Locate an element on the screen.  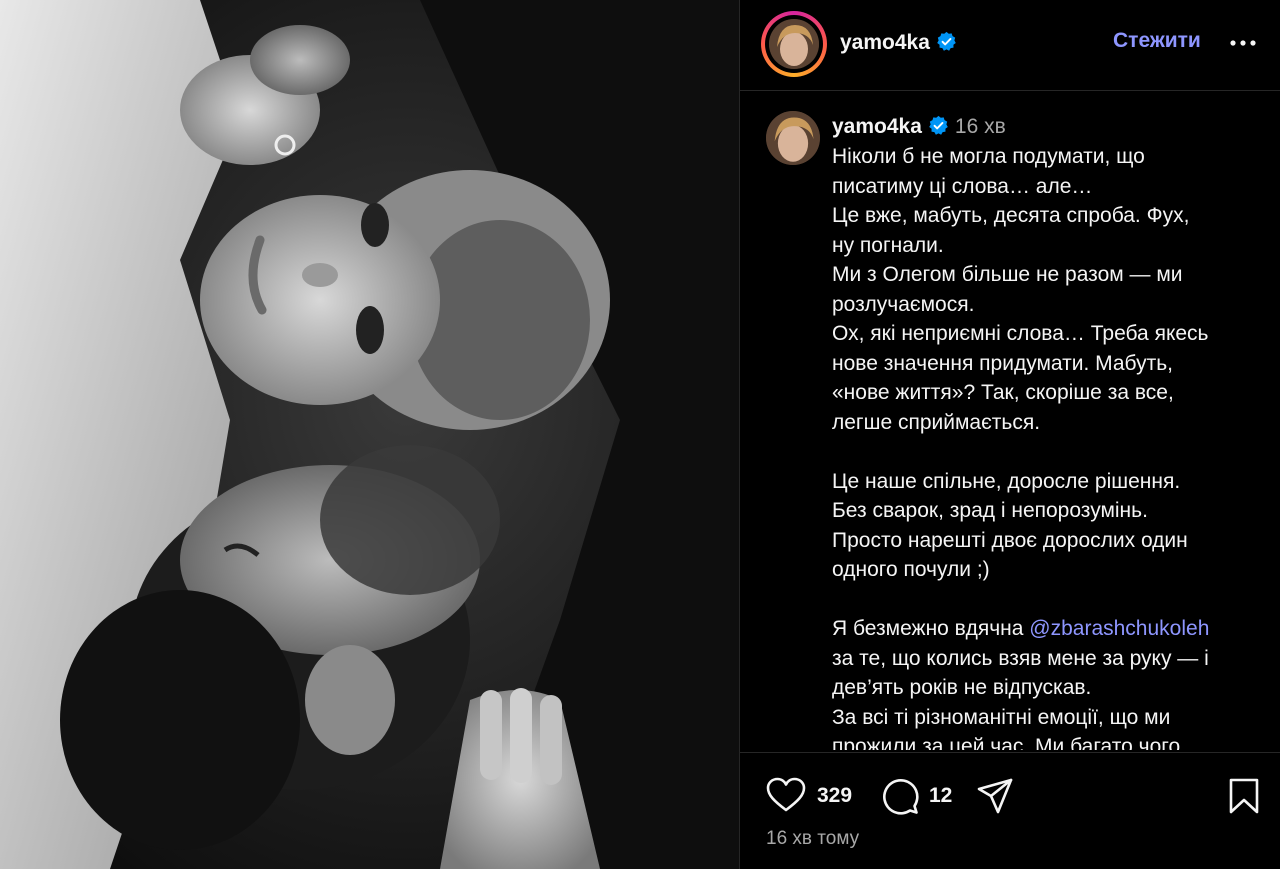
caption-line: прожили за цей час. Ми багато чого is located at coordinates (1006, 742).